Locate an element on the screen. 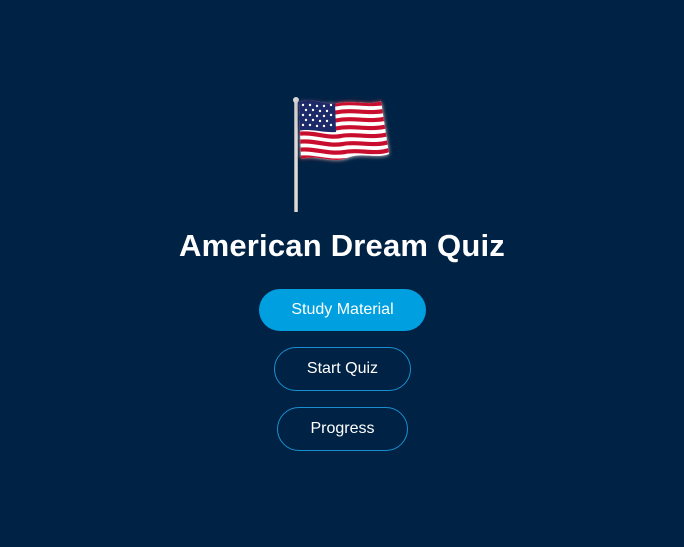 This screenshot has width=684, height=547. progress-button: Progress is located at coordinates (342, 429).